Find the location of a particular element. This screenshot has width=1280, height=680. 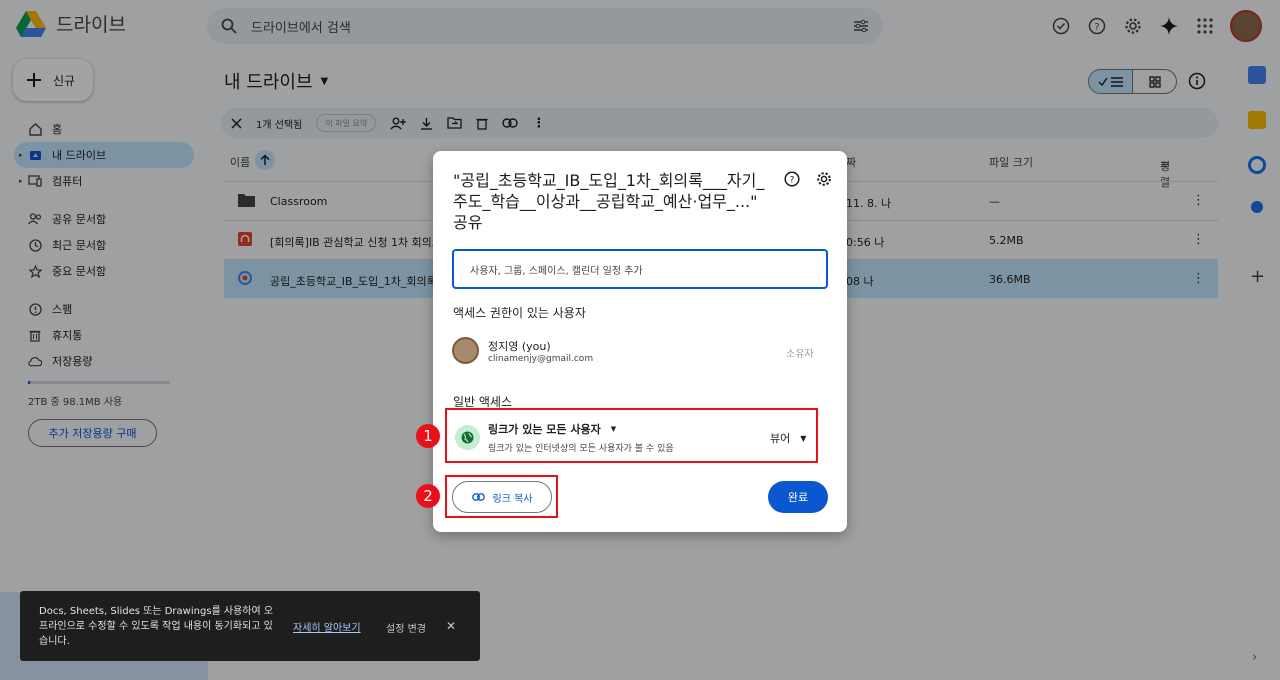

avatar is located at coordinates (465, 350).